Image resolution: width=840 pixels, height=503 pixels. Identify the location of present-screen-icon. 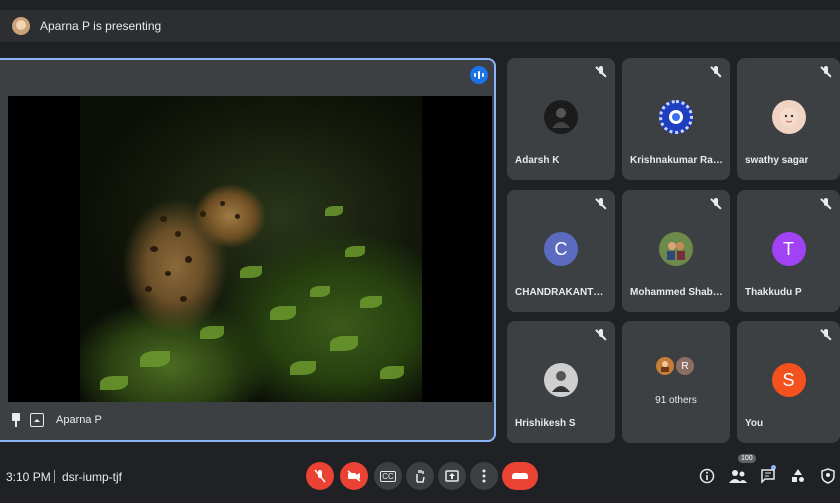
(452, 476).